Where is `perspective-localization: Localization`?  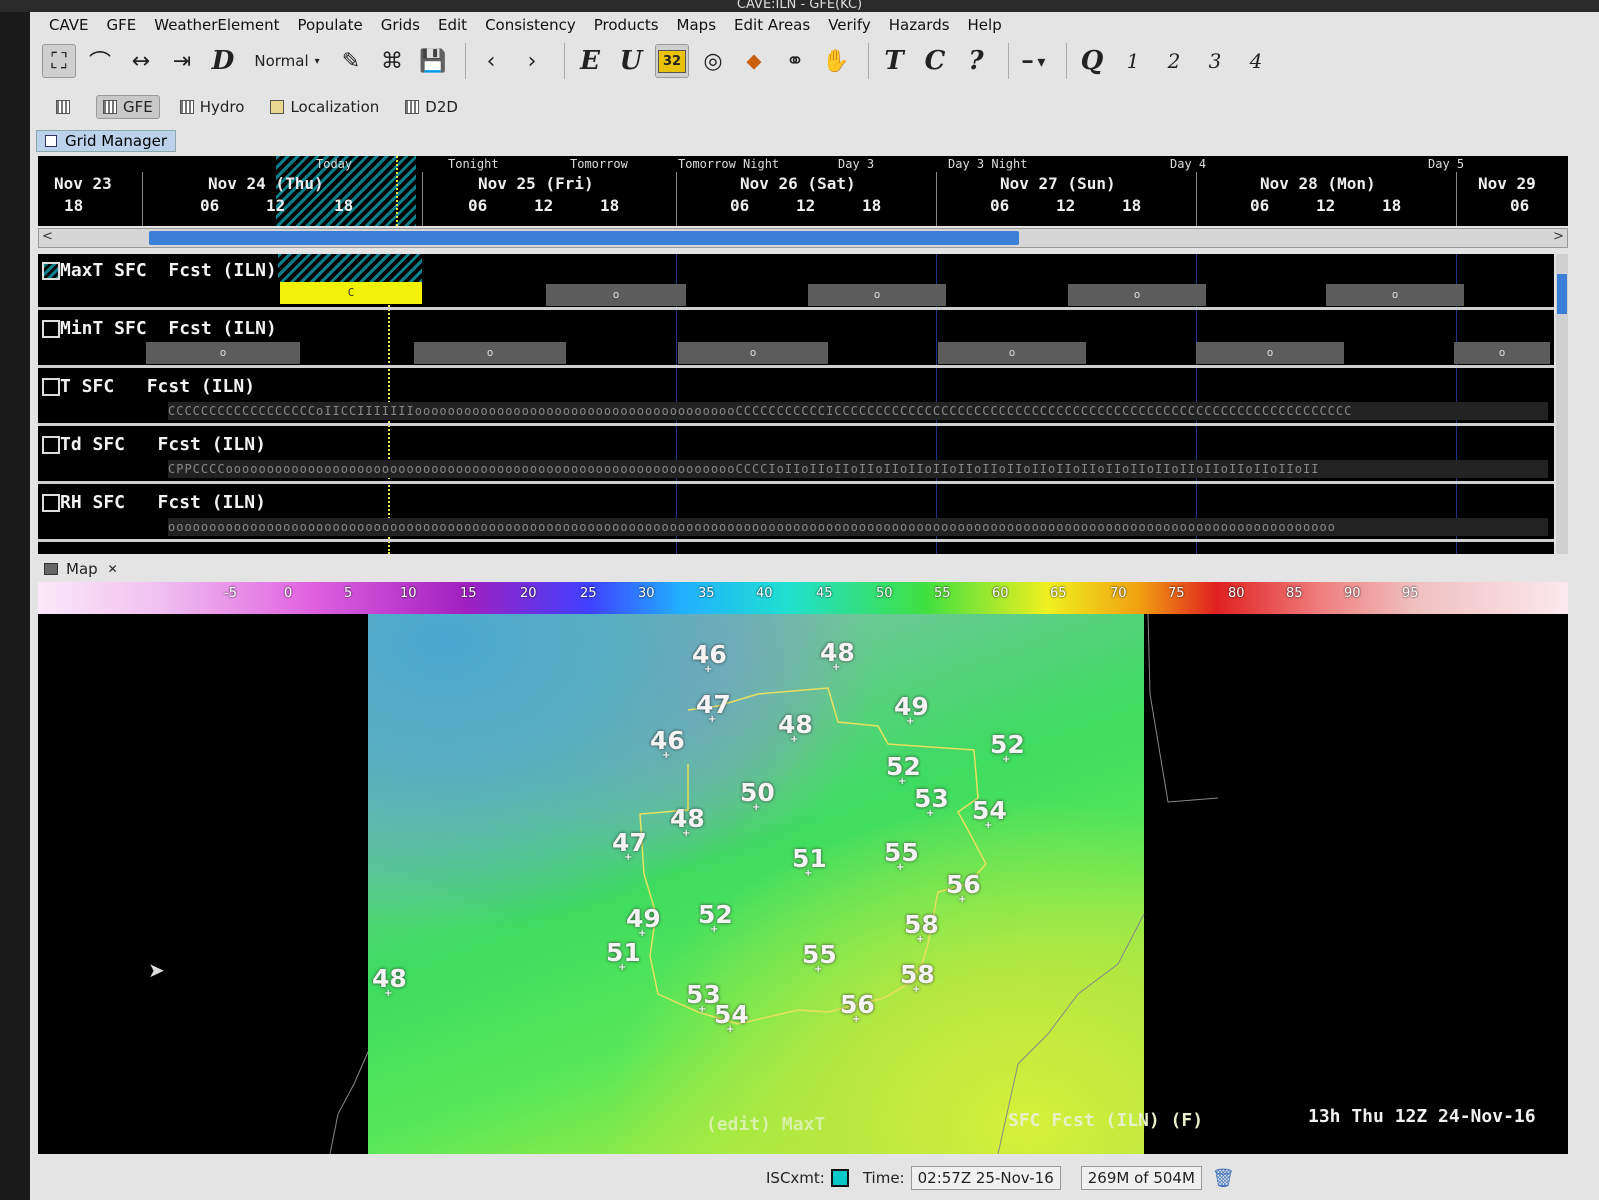 perspective-localization: Localization is located at coordinates (324, 107).